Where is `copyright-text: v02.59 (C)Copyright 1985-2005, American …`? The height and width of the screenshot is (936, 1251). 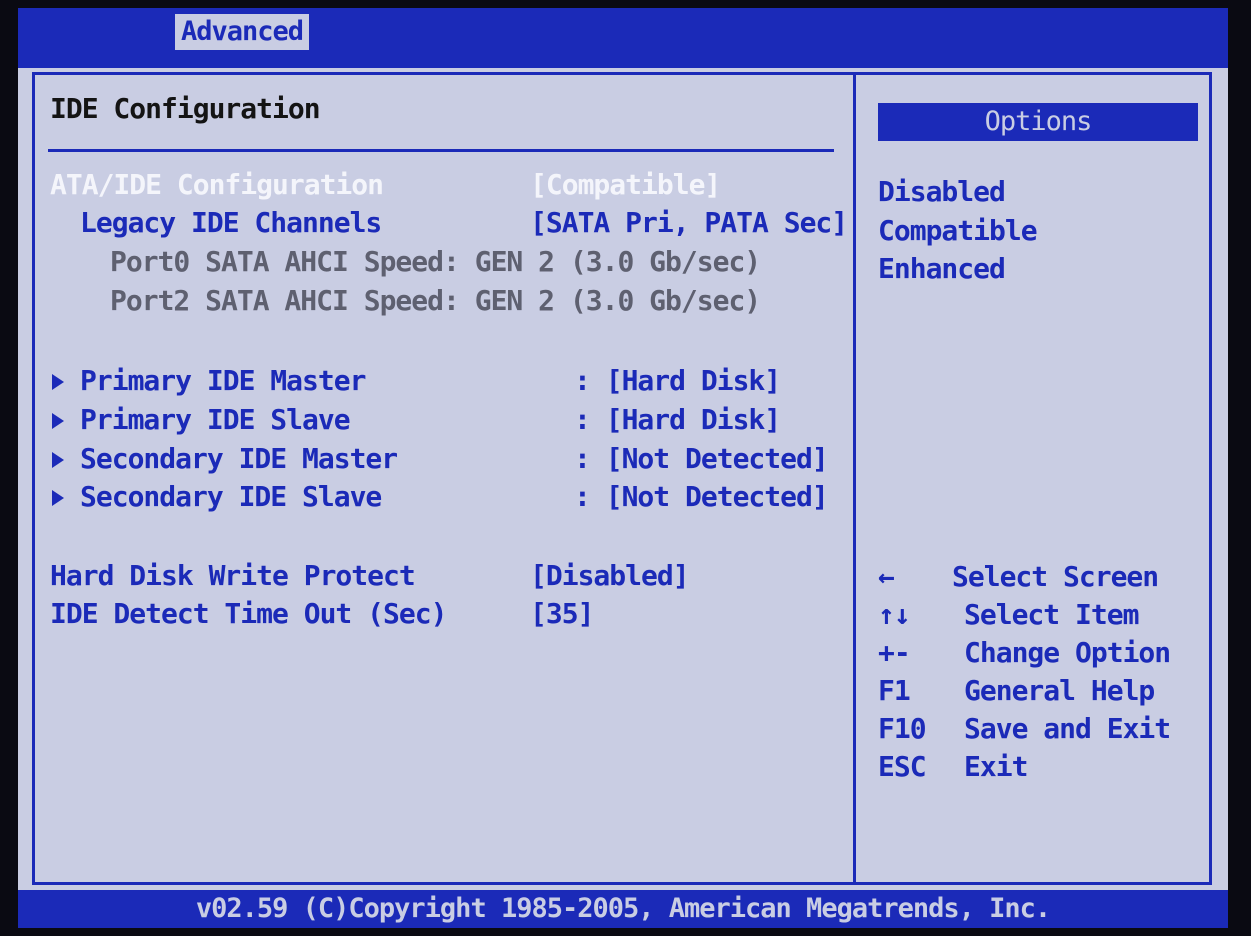
copyright-text: v02.59 (C)Copyright 1985-2005, American … is located at coordinates (623, 908).